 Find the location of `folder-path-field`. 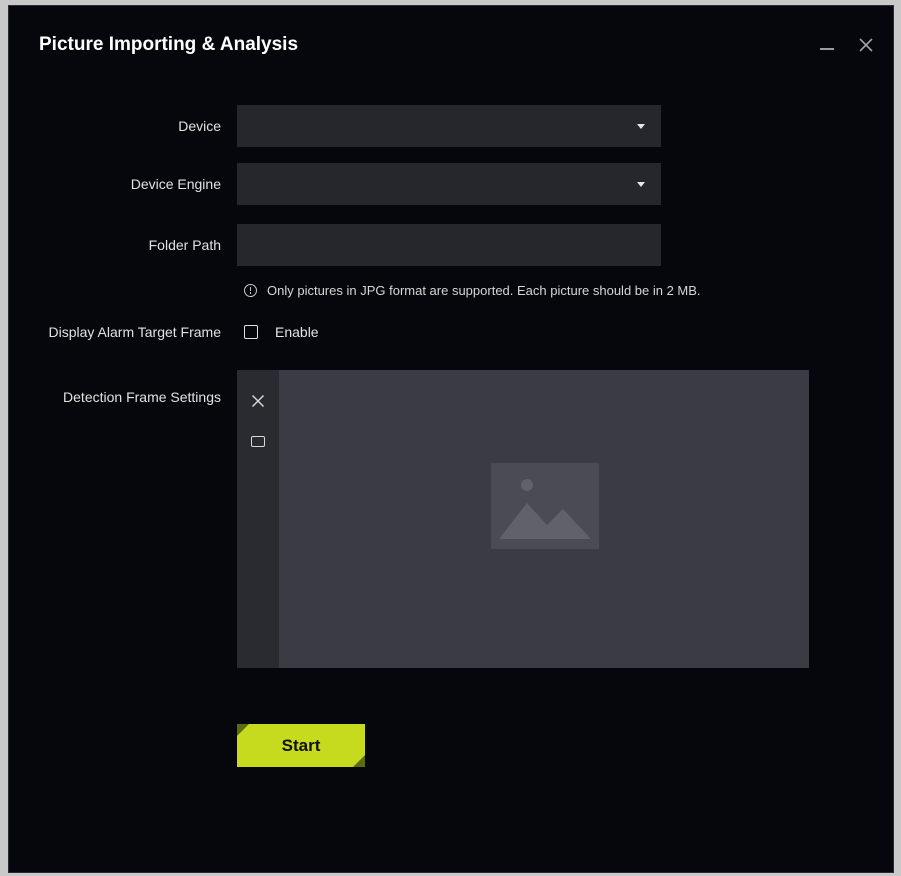

folder-path-field is located at coordinates (449, 245).